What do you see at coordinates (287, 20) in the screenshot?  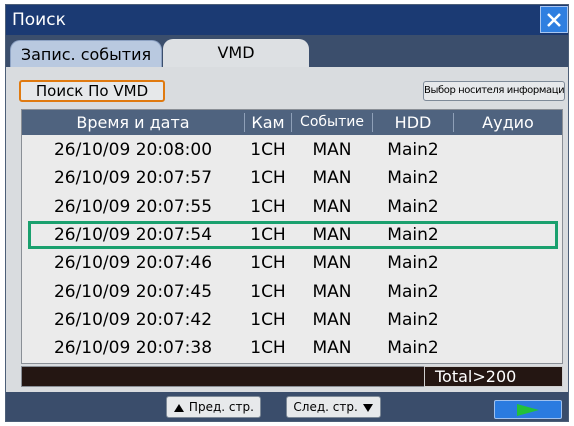 I see `title-bar: Поиск` at bounding box center [287, 20].